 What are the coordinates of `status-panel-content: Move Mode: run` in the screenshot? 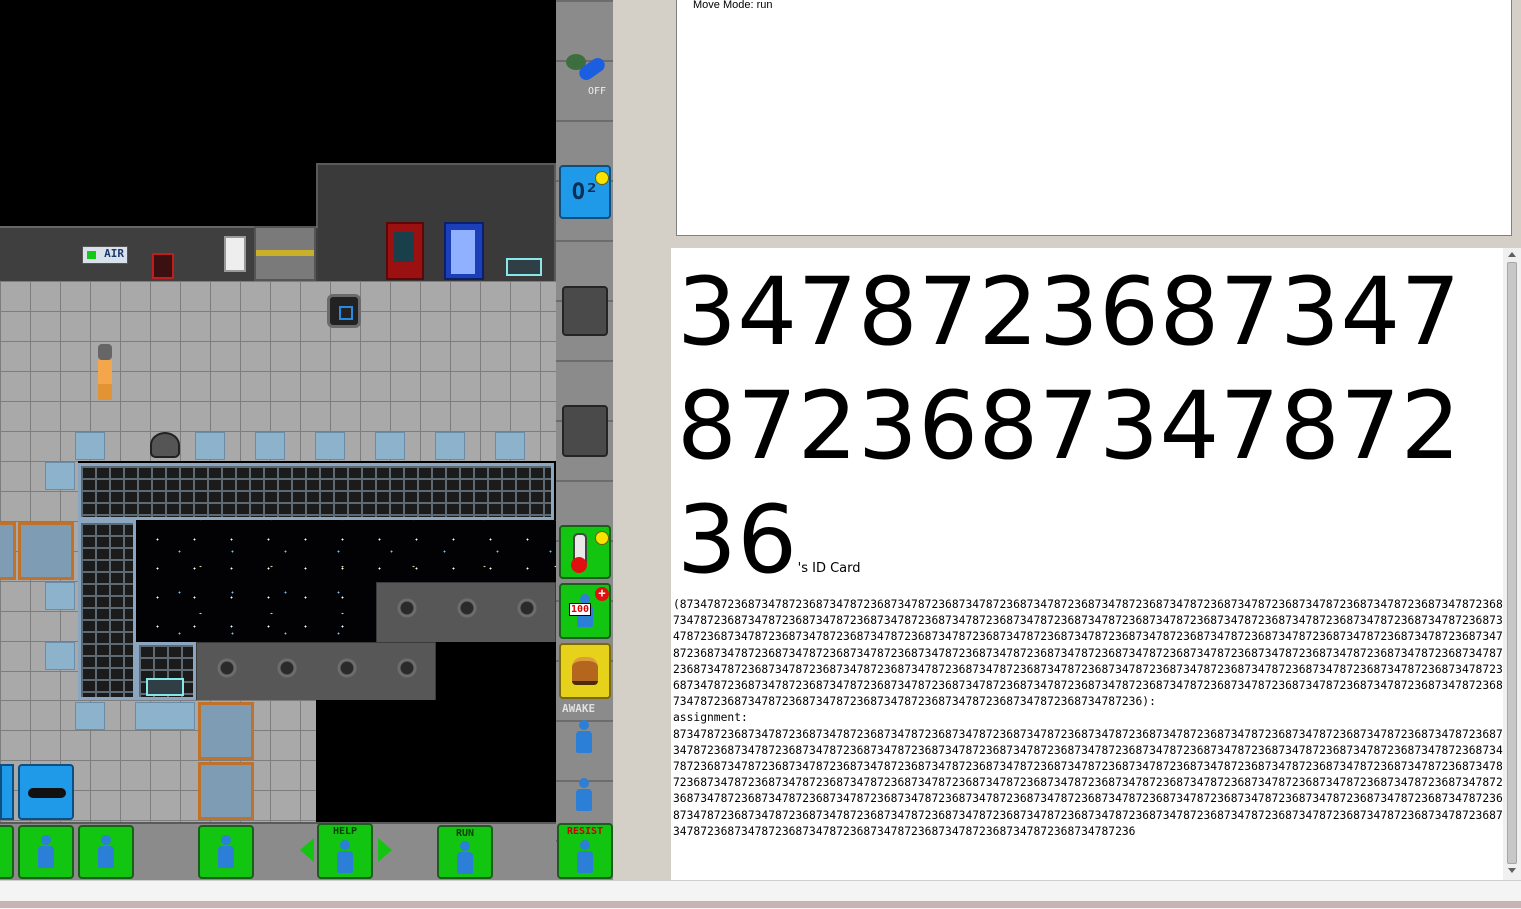 It's located at (1094, 118).